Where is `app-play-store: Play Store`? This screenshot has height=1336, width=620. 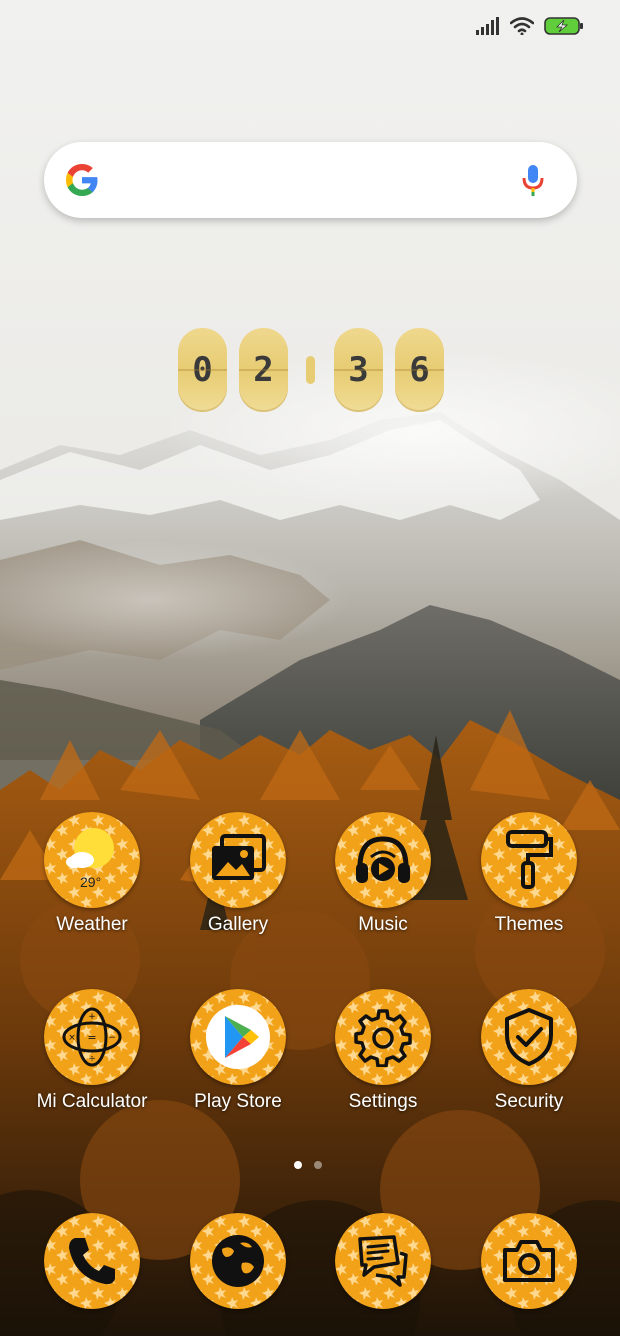 app-play-store: Play Store is located at coordinates (238, 1054).